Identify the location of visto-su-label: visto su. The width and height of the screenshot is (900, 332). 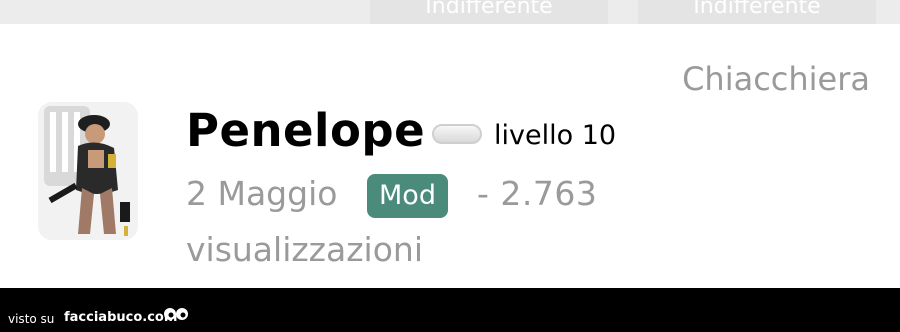
(31, 319).